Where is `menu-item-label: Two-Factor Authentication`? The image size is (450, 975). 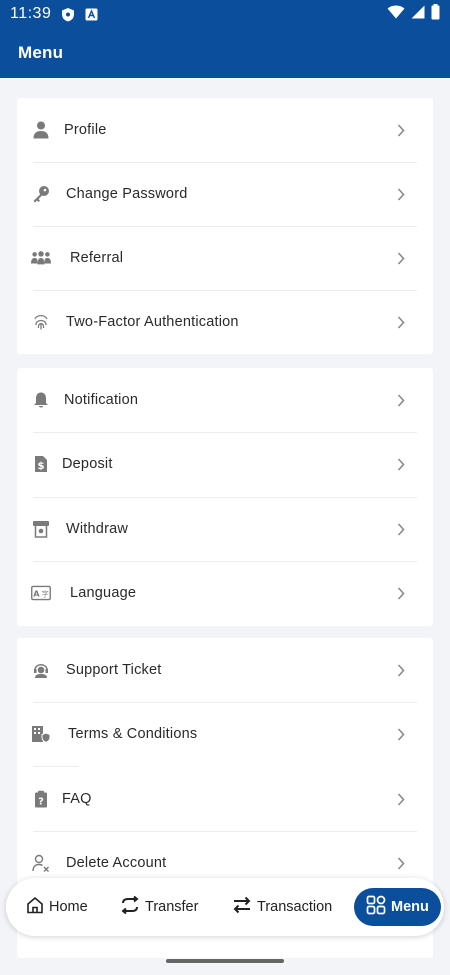 menu-item-label: Two-Factor Authentication is located at coordinates (152, 322).